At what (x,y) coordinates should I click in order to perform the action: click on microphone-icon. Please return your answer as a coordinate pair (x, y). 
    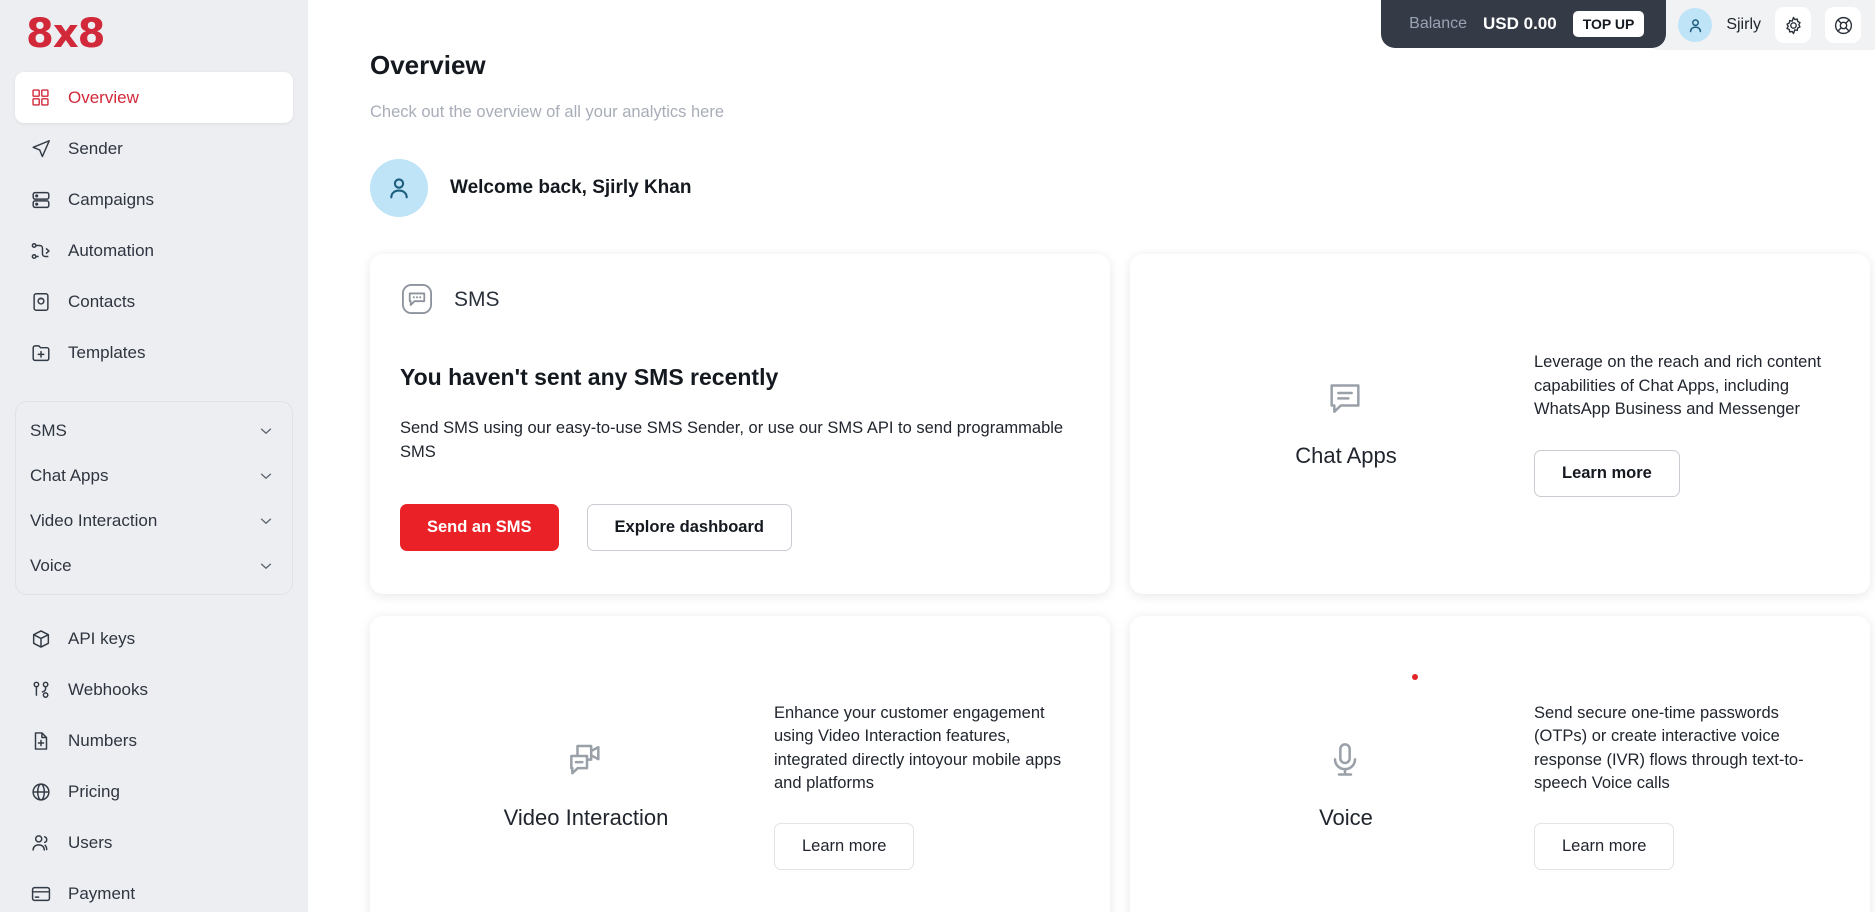
    Looking at the image, I should click on (1346, 761).